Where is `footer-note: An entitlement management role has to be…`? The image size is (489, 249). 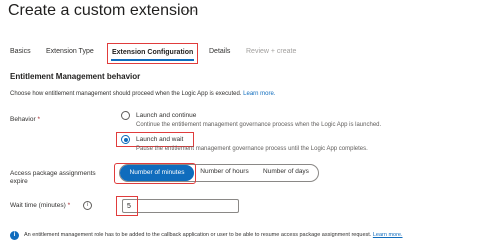
footer-note: An entitlement management role has to be… is located at coordinates (213, 235).